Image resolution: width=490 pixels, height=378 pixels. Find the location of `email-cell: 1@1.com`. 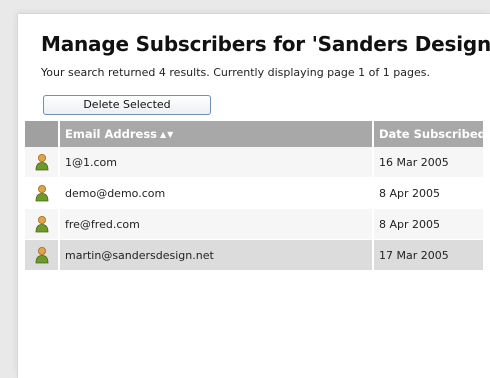

email-cell: 1@1.com is located at coordinates (217, 162).